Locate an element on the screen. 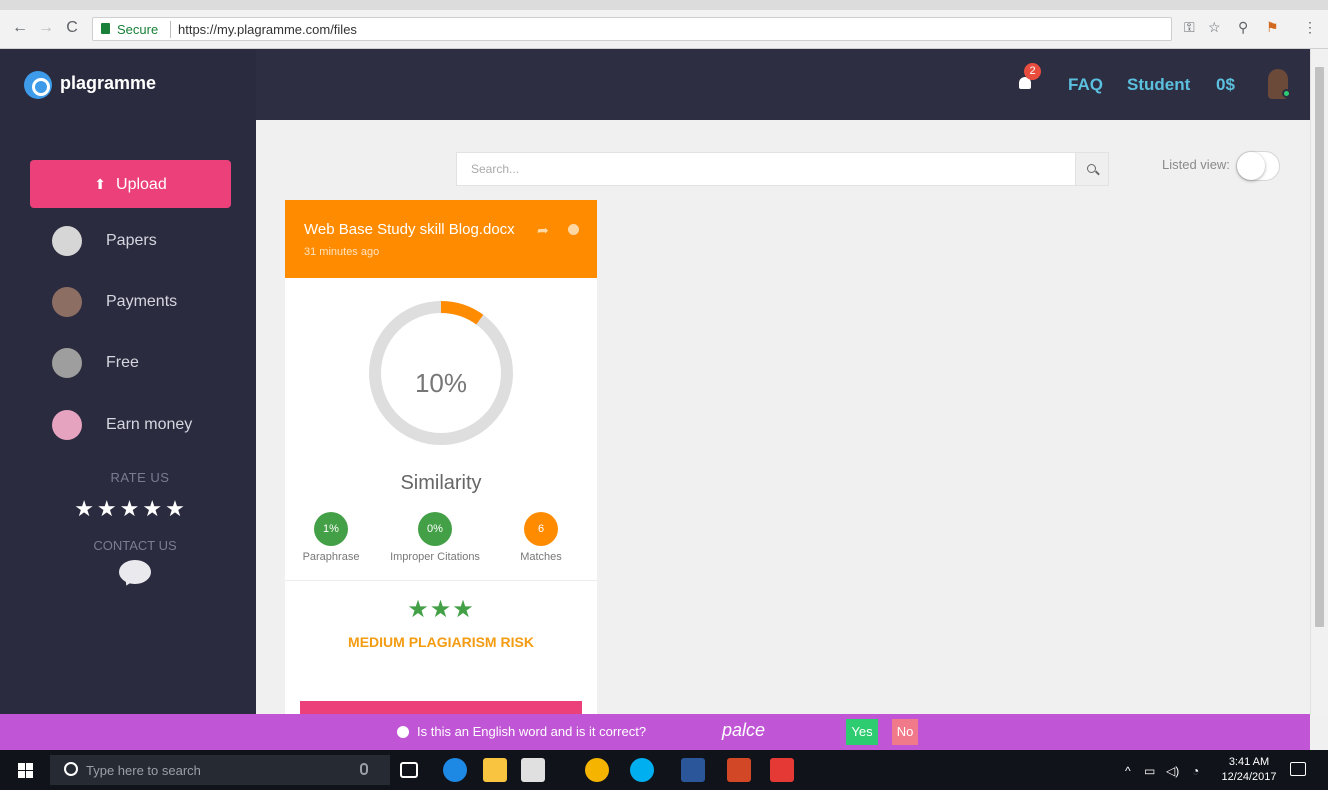 The width and height of the screenshot is (1328, 790). metric-paraphrase: 1% Paraphrase is located at coordinates (331, 537).